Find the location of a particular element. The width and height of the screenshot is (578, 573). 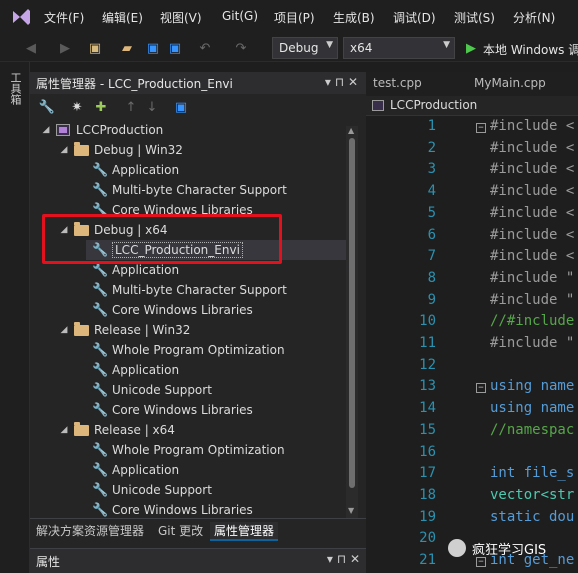

tree-config: ◢ Release | Win32 is located at coordinates (124, 330).